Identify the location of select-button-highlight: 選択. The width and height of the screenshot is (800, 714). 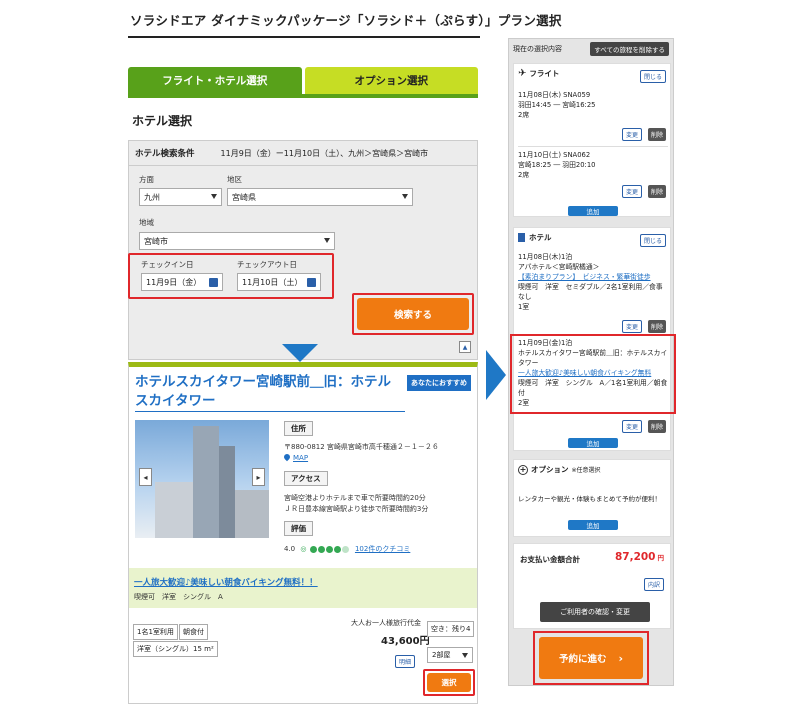
(449, 682).